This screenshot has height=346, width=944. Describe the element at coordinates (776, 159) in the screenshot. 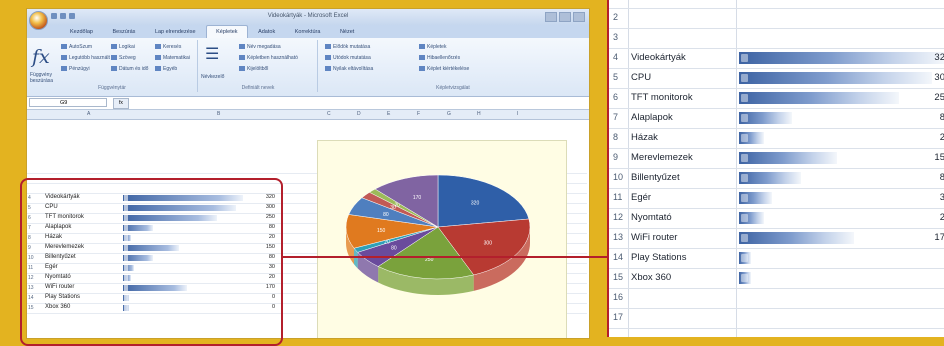

I see `table-row: 9 Merevlemezek 15` at that location.